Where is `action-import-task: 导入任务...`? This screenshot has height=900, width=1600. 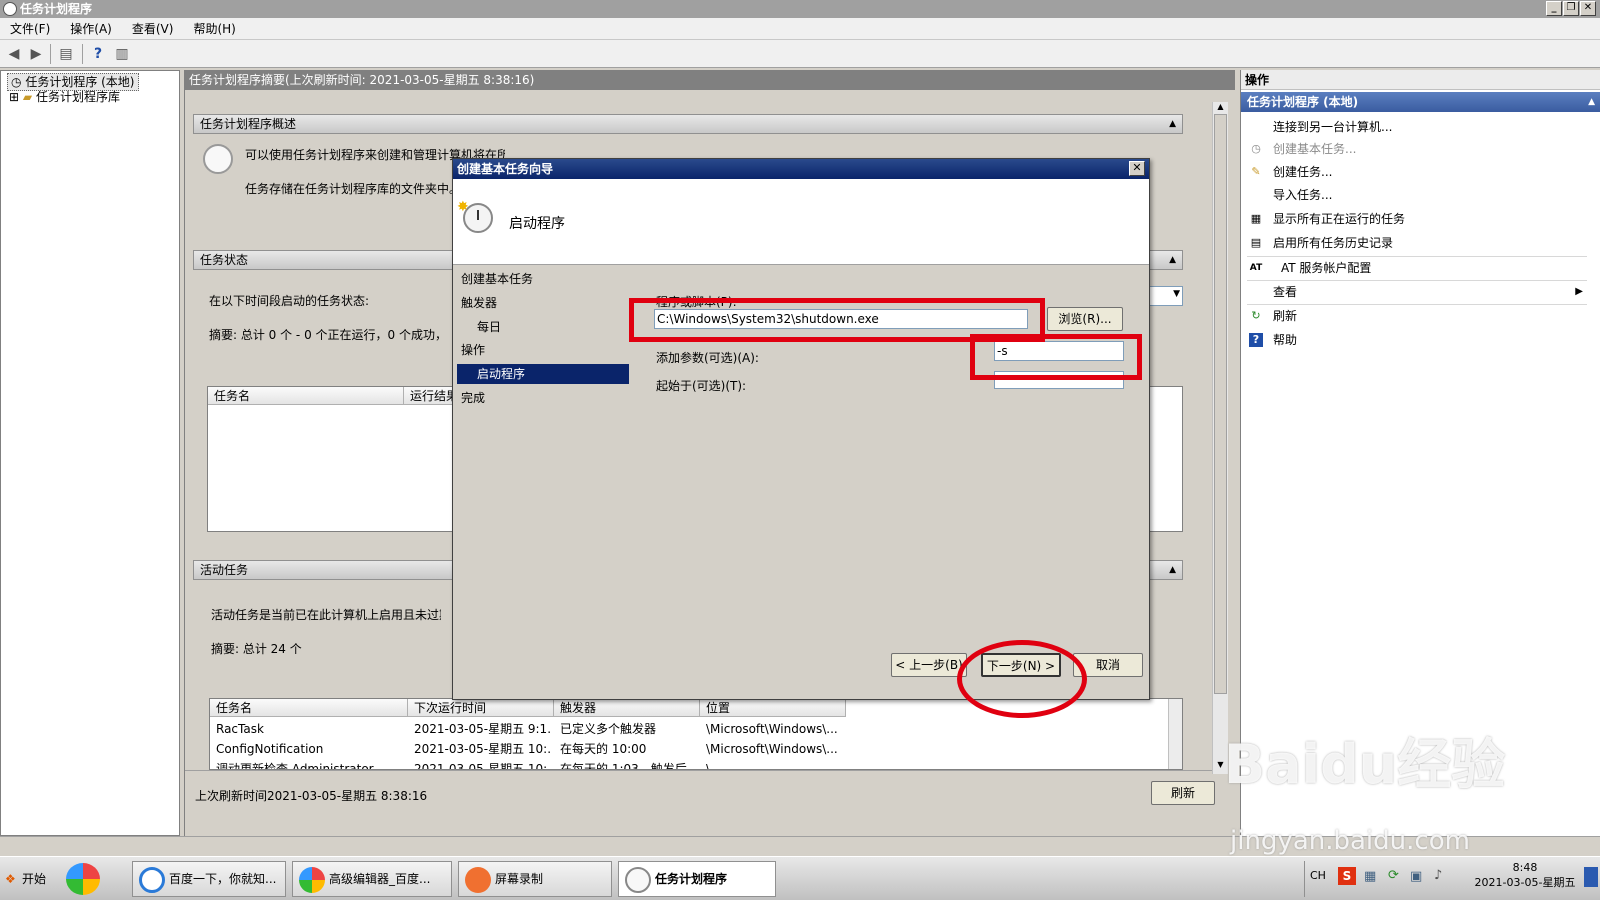 action-import-task: 导入任务... is located at coordinates (1417, 195).